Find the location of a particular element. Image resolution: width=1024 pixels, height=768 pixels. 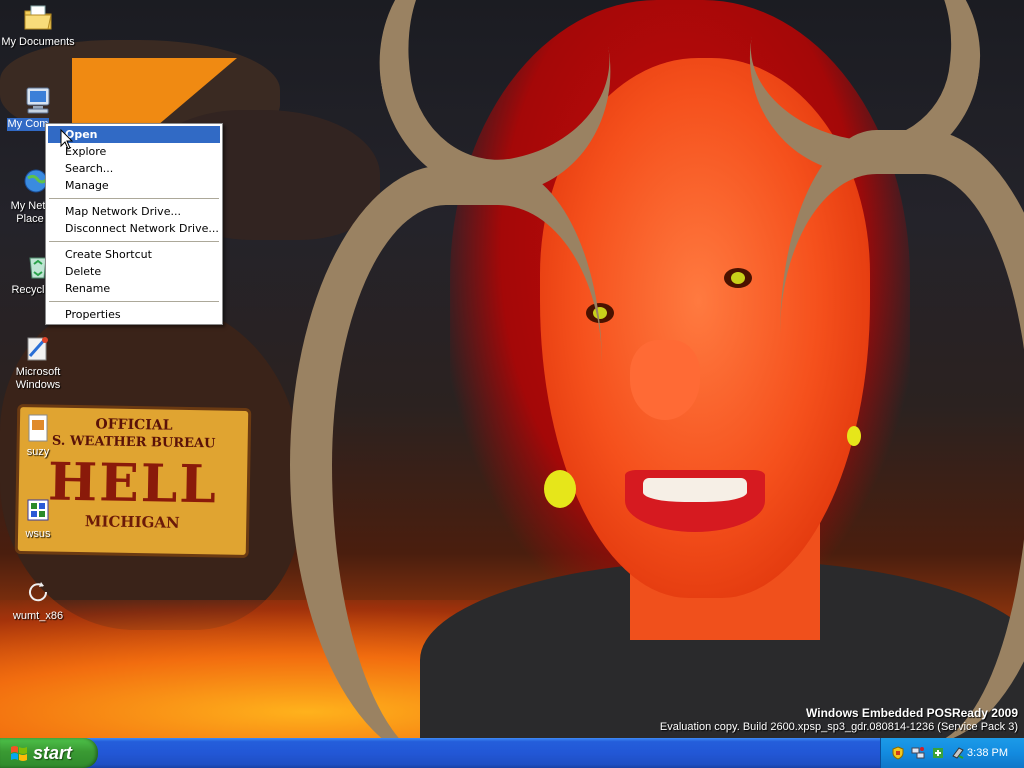

update-icon is located at coordinates (938, 753).